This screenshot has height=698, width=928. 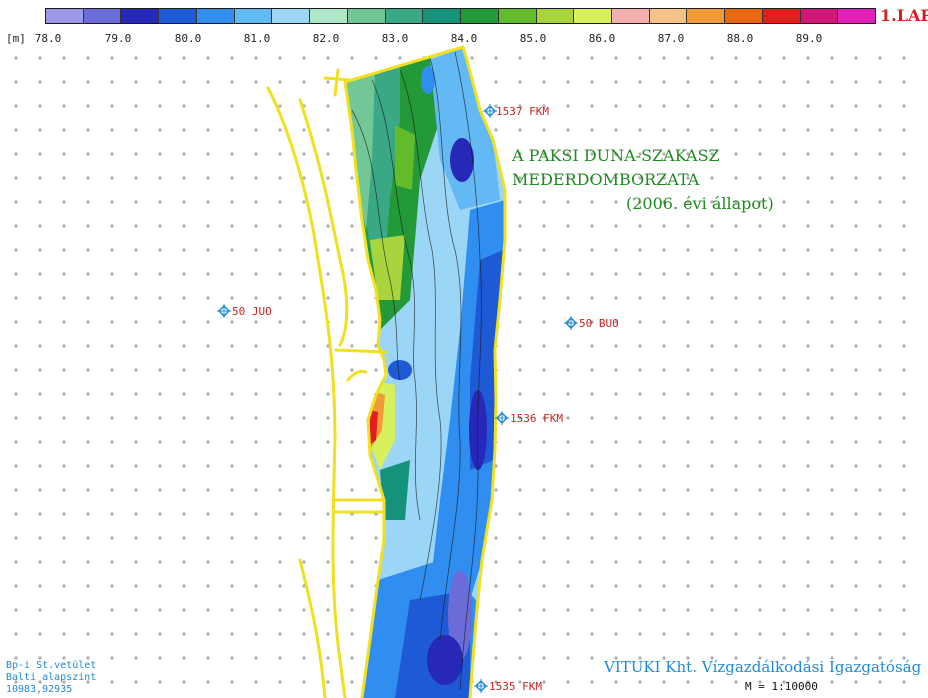 I want to click on port-pier, so click(x=361, y=351).